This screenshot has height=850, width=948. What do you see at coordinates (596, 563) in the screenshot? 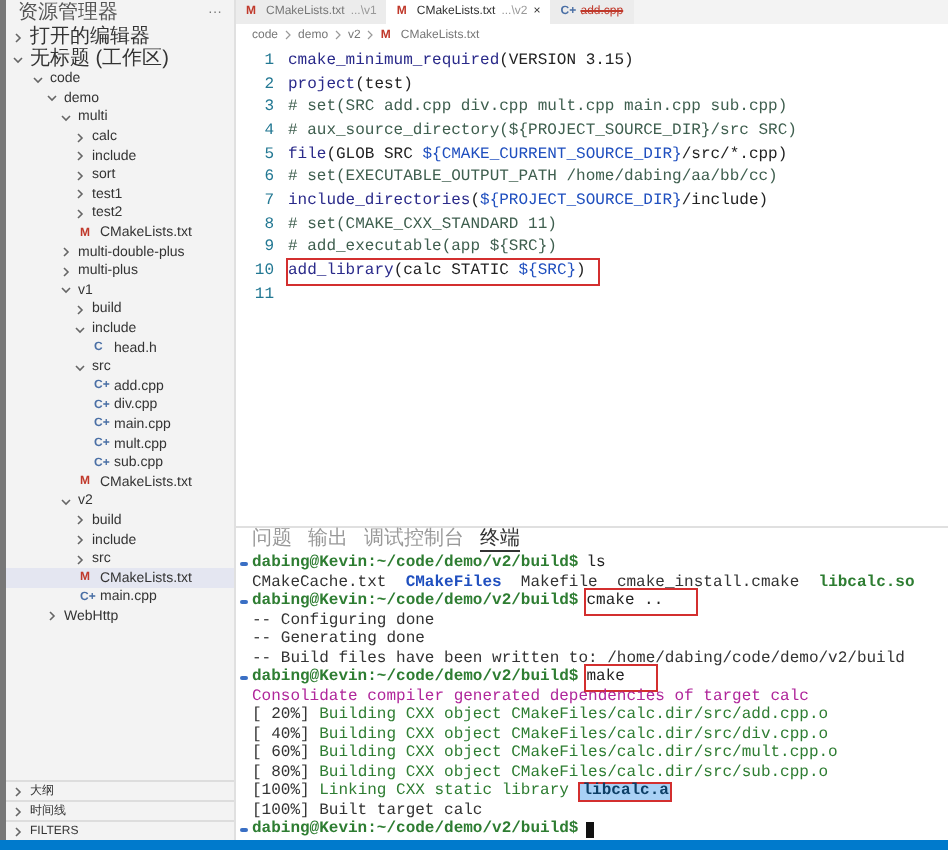
I see `terminal-command: ls` at bounding box center [596, 563].